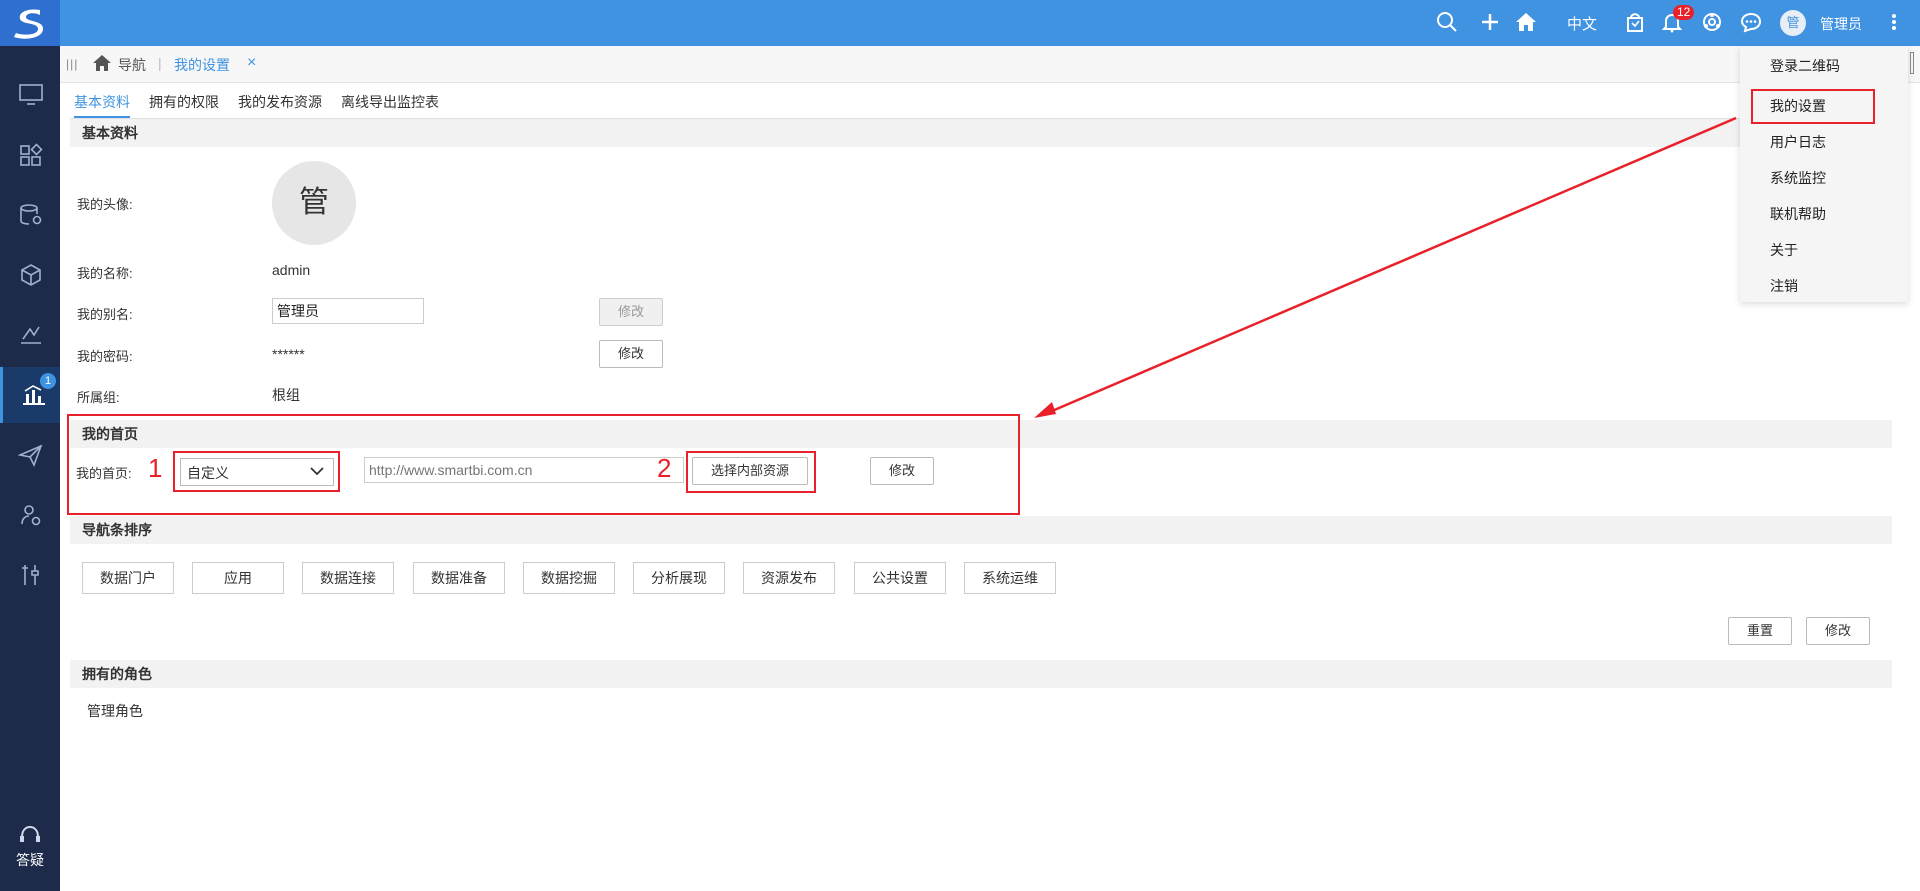  What do you see at coordinates (280, 102) in the screenshot?
I see `subtab-published-resources: 我的发布资源` at bounding box center [280, 102].